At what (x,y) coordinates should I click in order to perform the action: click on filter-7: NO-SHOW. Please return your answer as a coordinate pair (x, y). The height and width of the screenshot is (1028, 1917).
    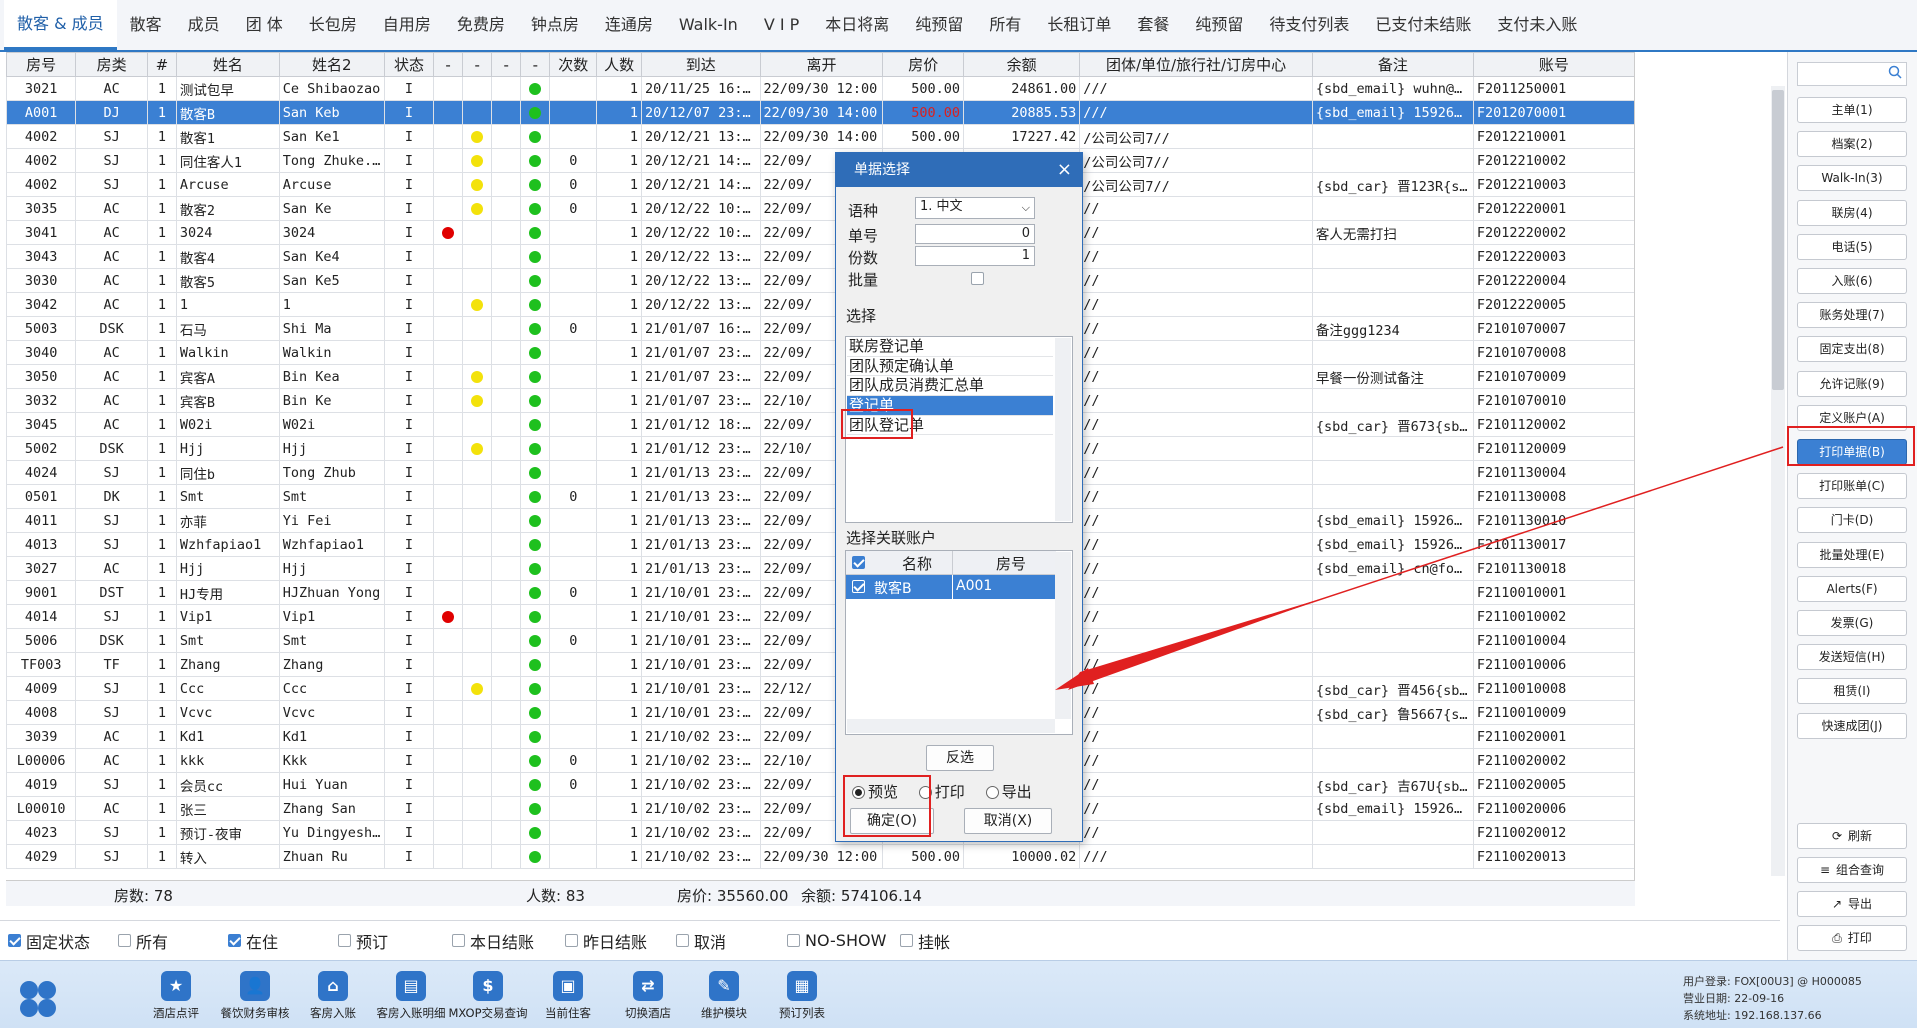
    Looking at the image, I should click on (836, 940).